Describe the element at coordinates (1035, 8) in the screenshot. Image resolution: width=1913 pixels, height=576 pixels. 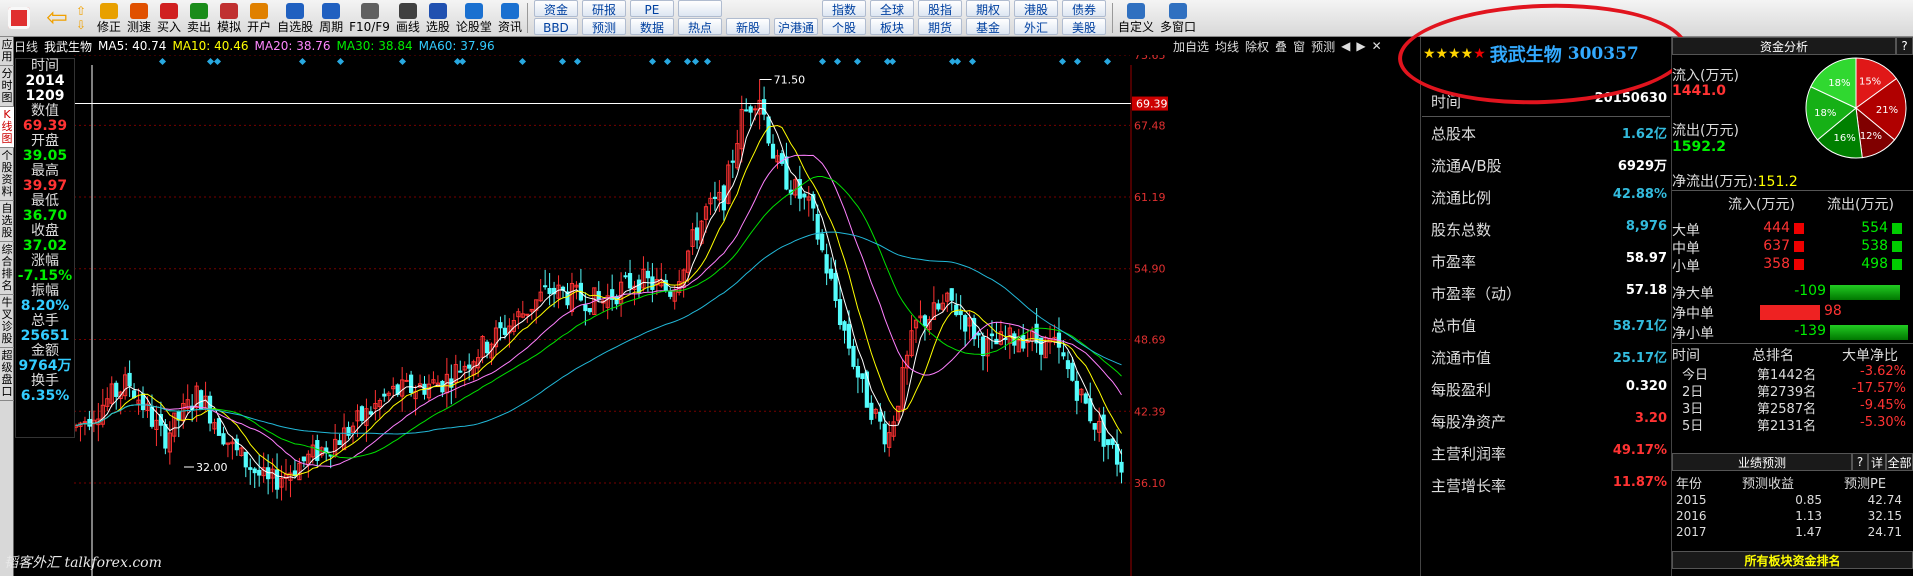
I see `quick-link-top: 港股` at that location.